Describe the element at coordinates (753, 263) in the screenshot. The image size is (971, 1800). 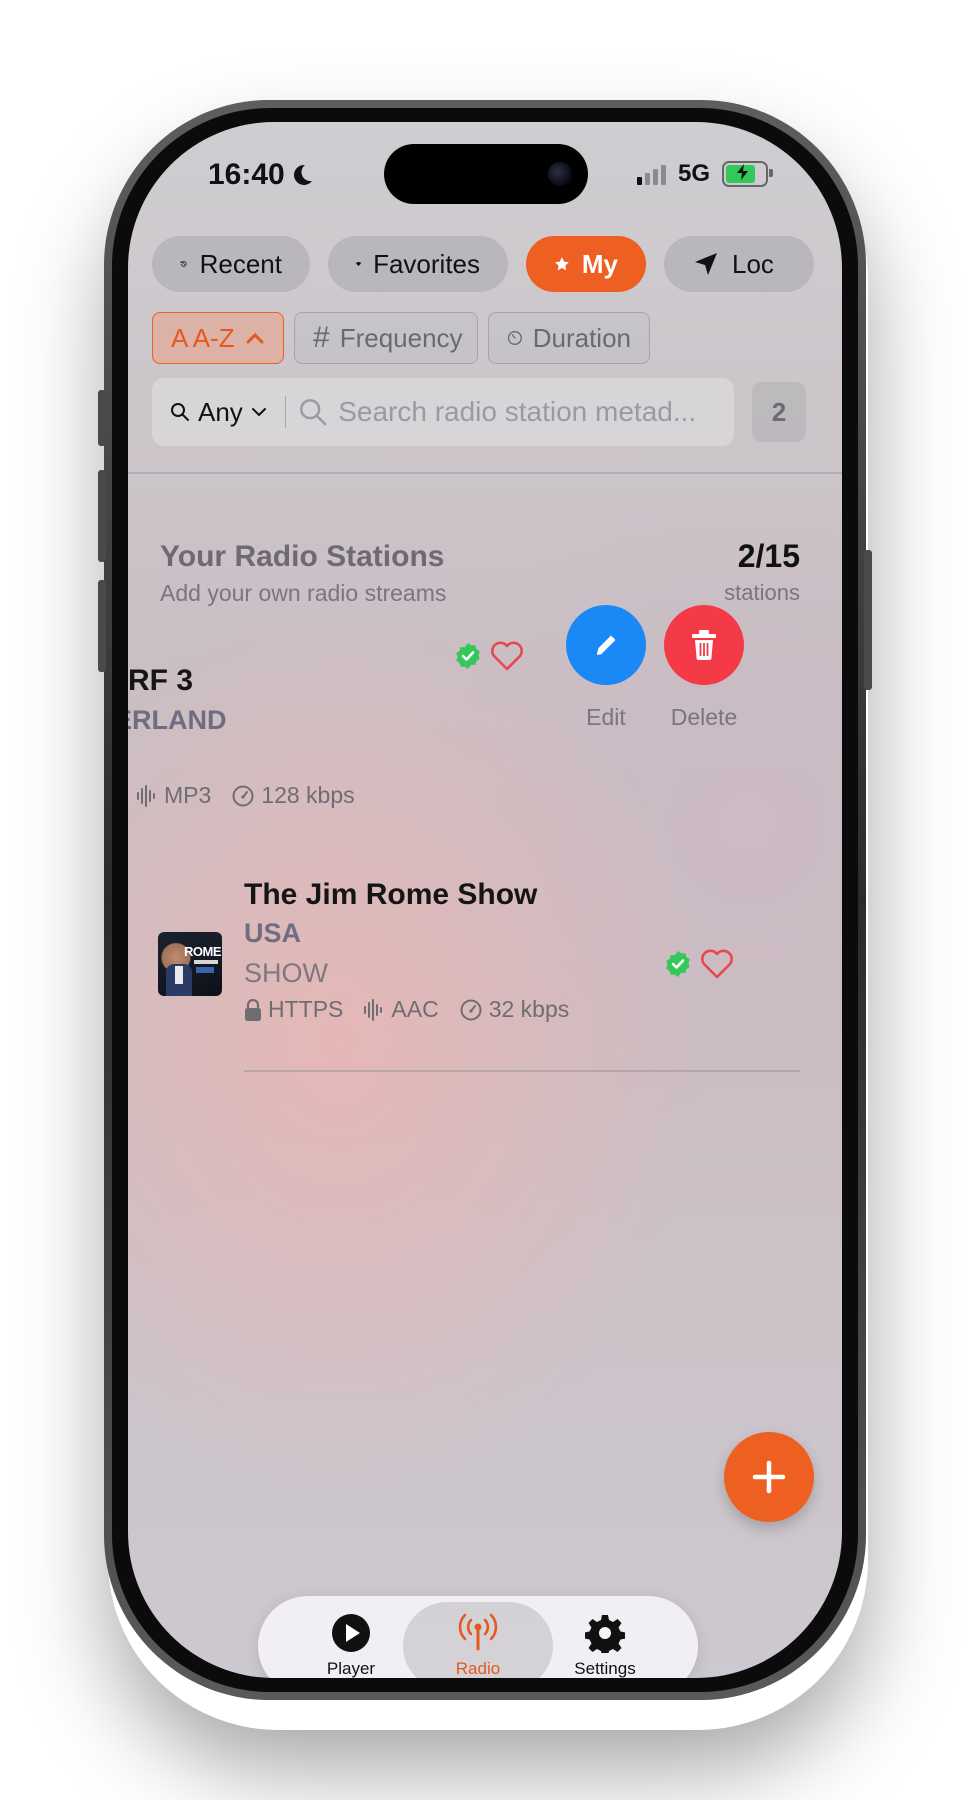
I see `chip-local-label: Loc` at that location.